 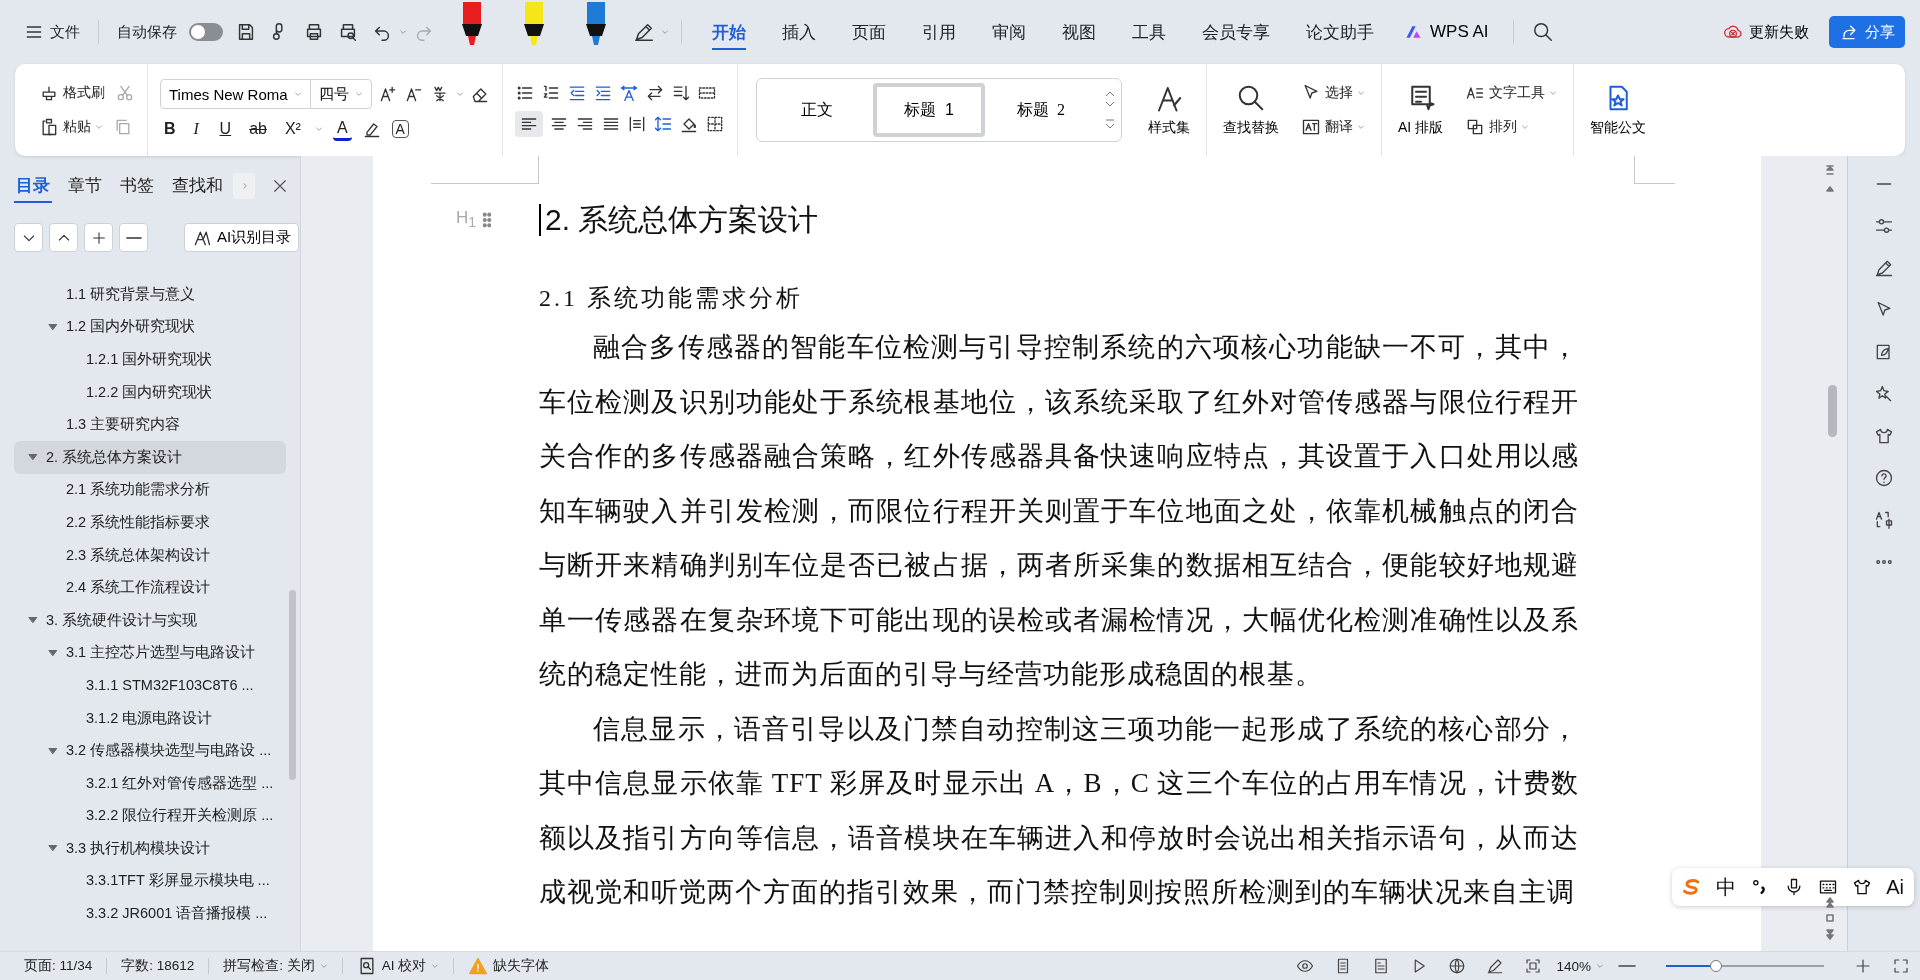 What do you see at coordinates (817, 110) in the screenshot?
I see `style-option: 正文` at bounding box center [817, 110].